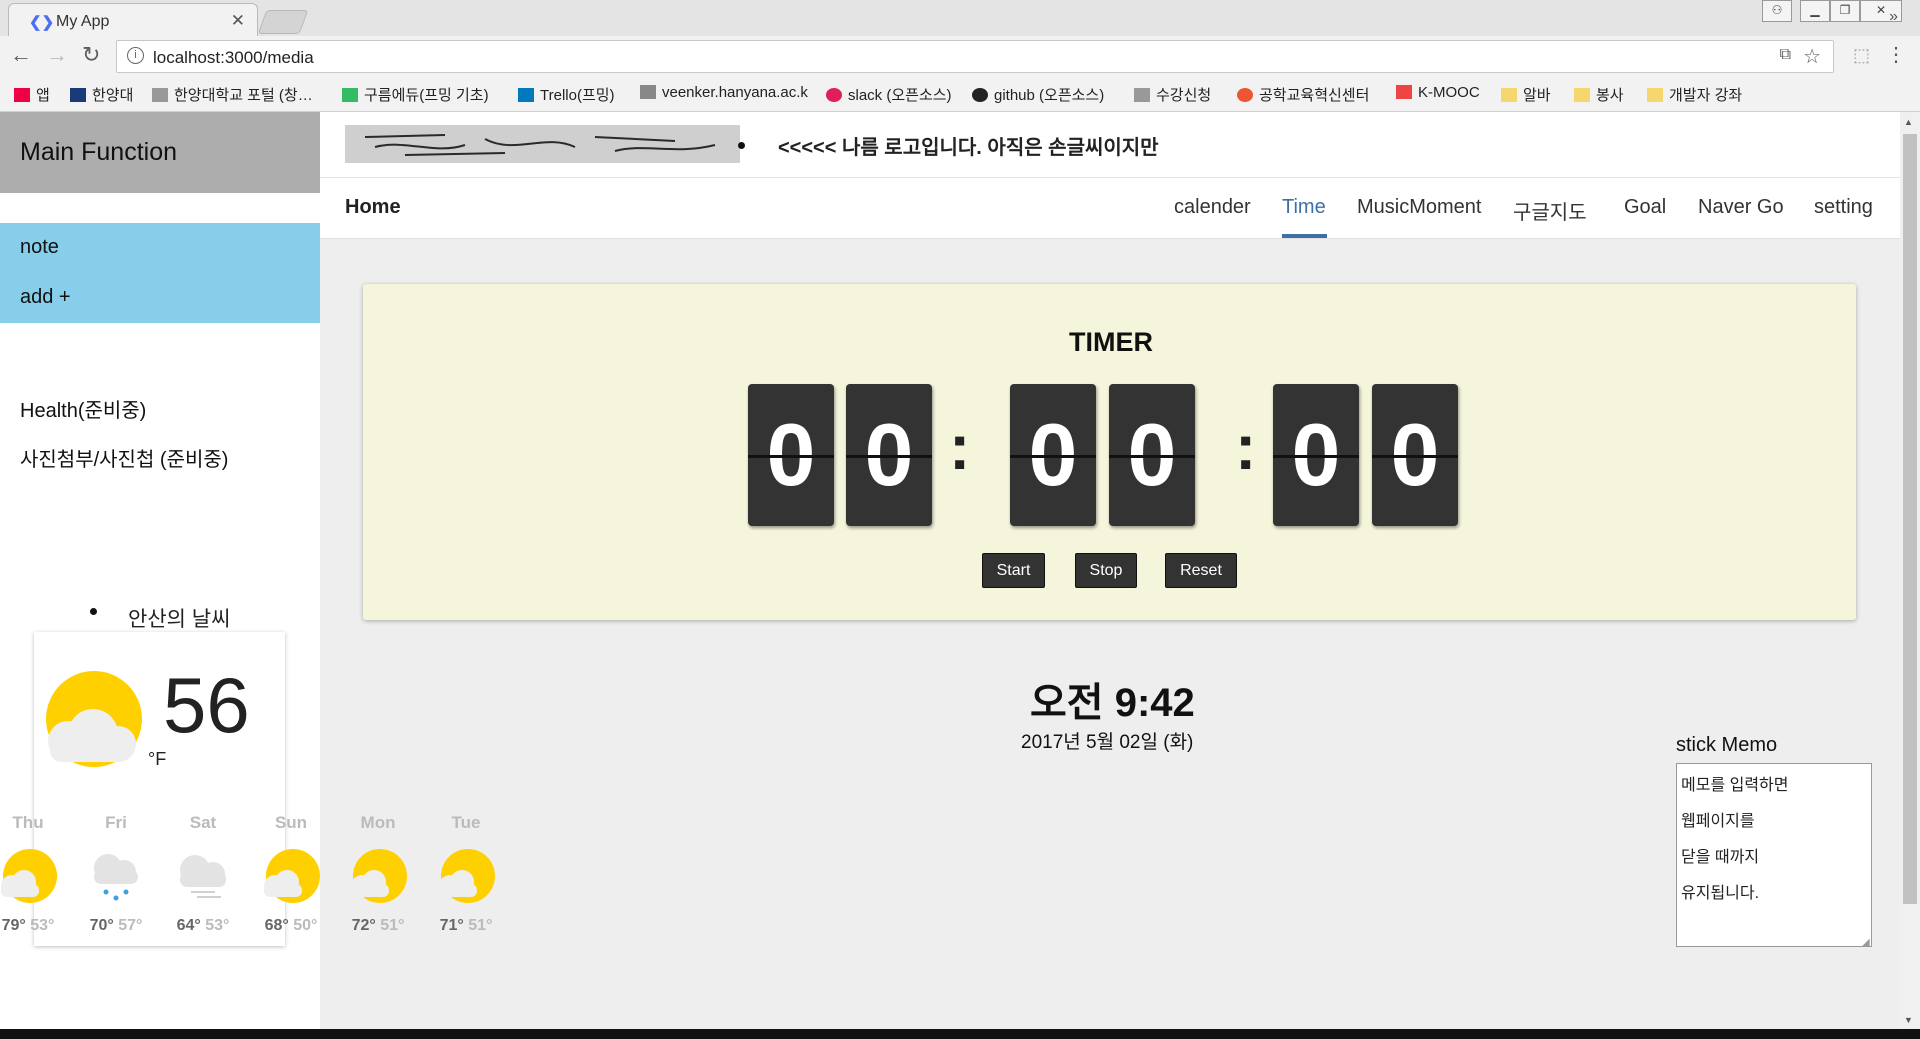 Image resolution: width=1920 pixels, height=1039 pixels. Describe the element at coordinates (39, 247) in the screenshot. I see `sidebar-item-note: note` at that location.